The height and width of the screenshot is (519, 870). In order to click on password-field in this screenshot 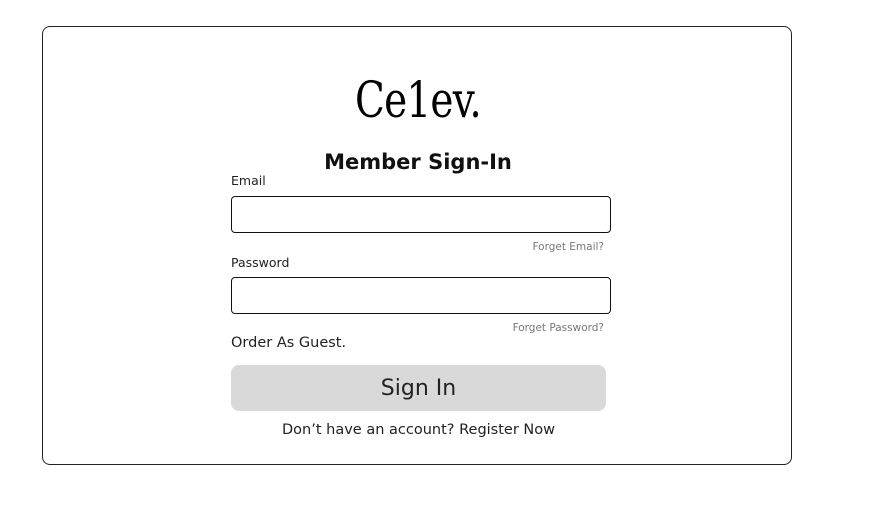, I will do `click(421, 295)`.